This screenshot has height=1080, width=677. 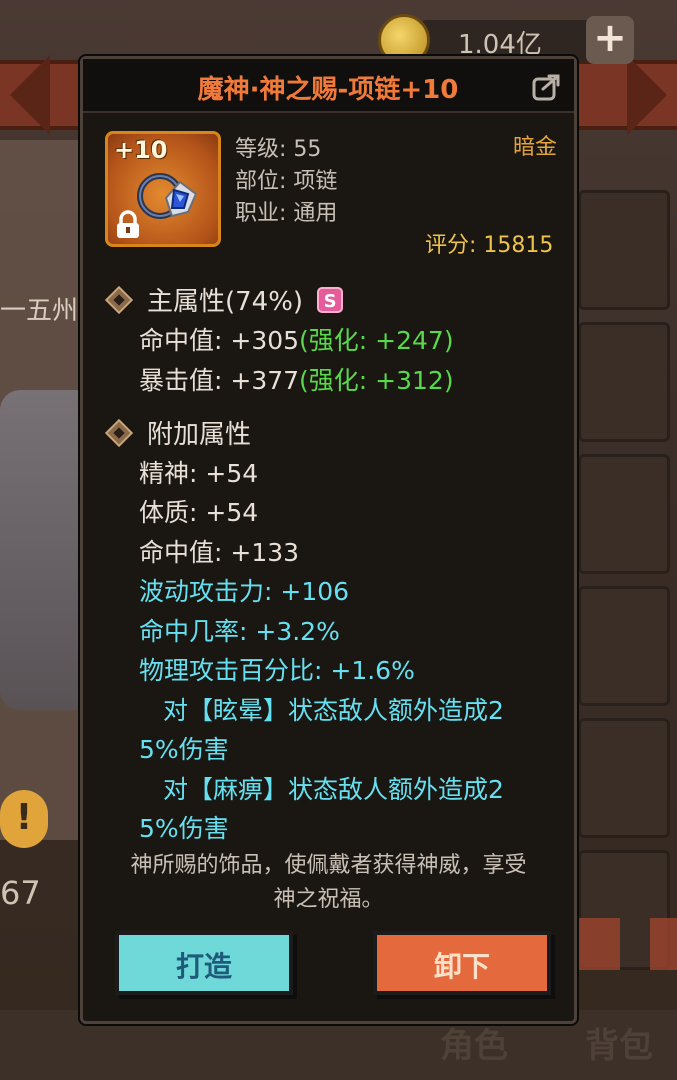 I want to click on description-line: 神所赐的饰品，使佩戴者获得神威，享受, so click(x=328, y=865).